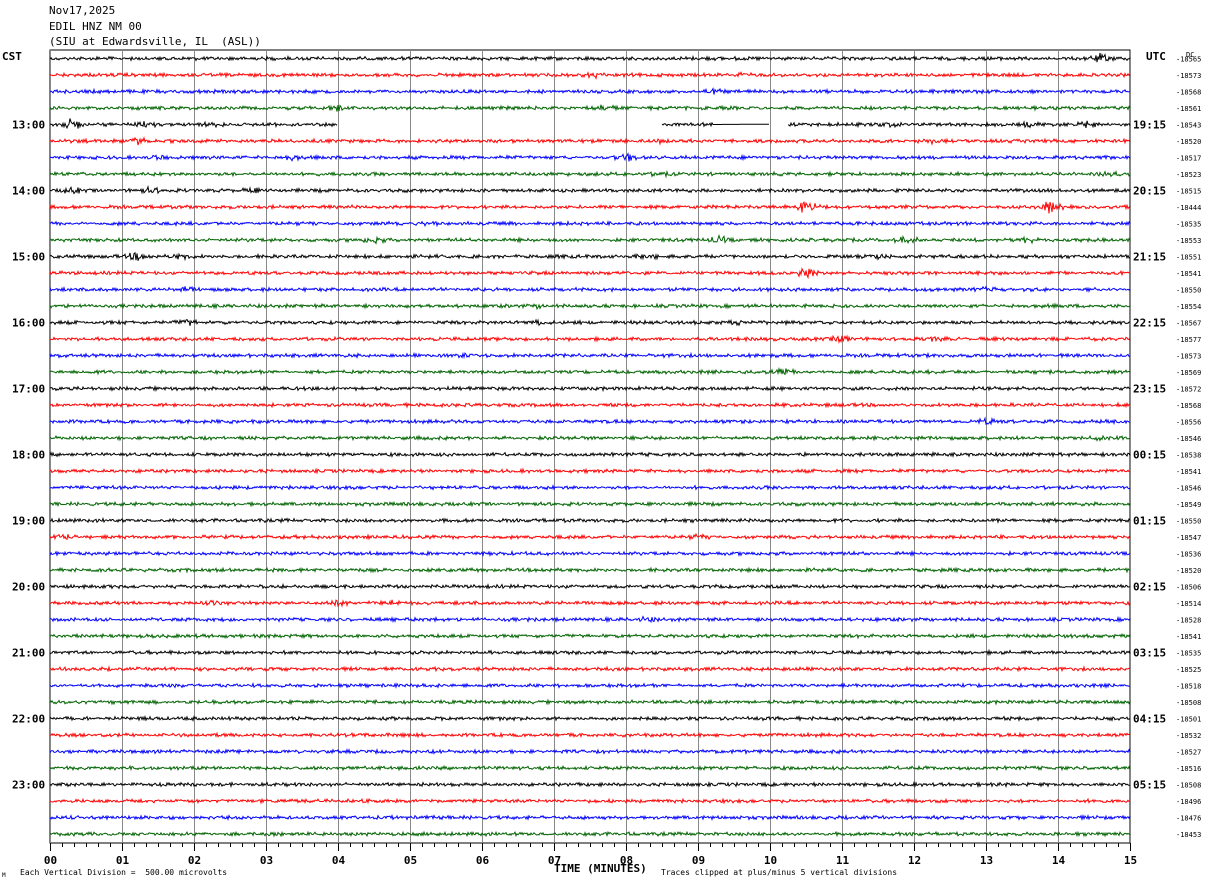  I want to click on x-tick-label: 13, so click(986, 860).